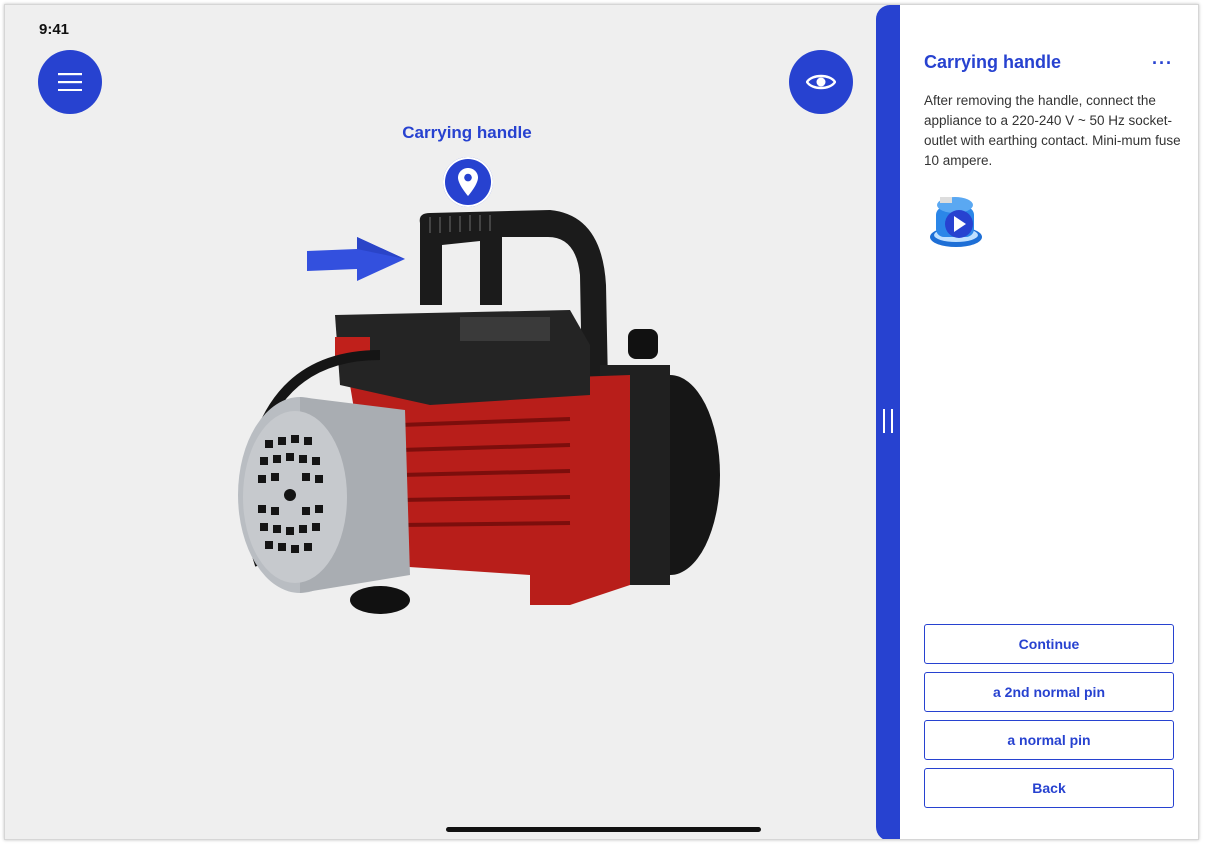 Image resolution: width=1207 pixels, height=848 pixels. I want to click on video-thumbnail, so click(958, 223).